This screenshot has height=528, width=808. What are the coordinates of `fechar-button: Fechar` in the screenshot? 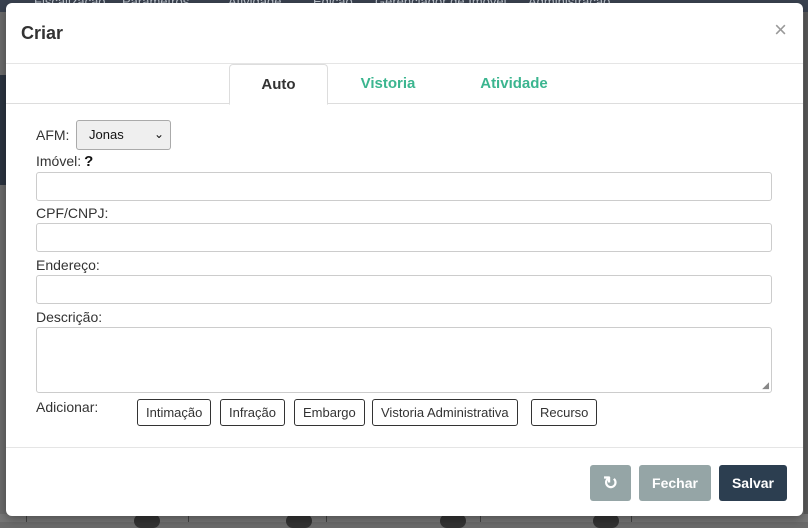 It's located at (675, 483).